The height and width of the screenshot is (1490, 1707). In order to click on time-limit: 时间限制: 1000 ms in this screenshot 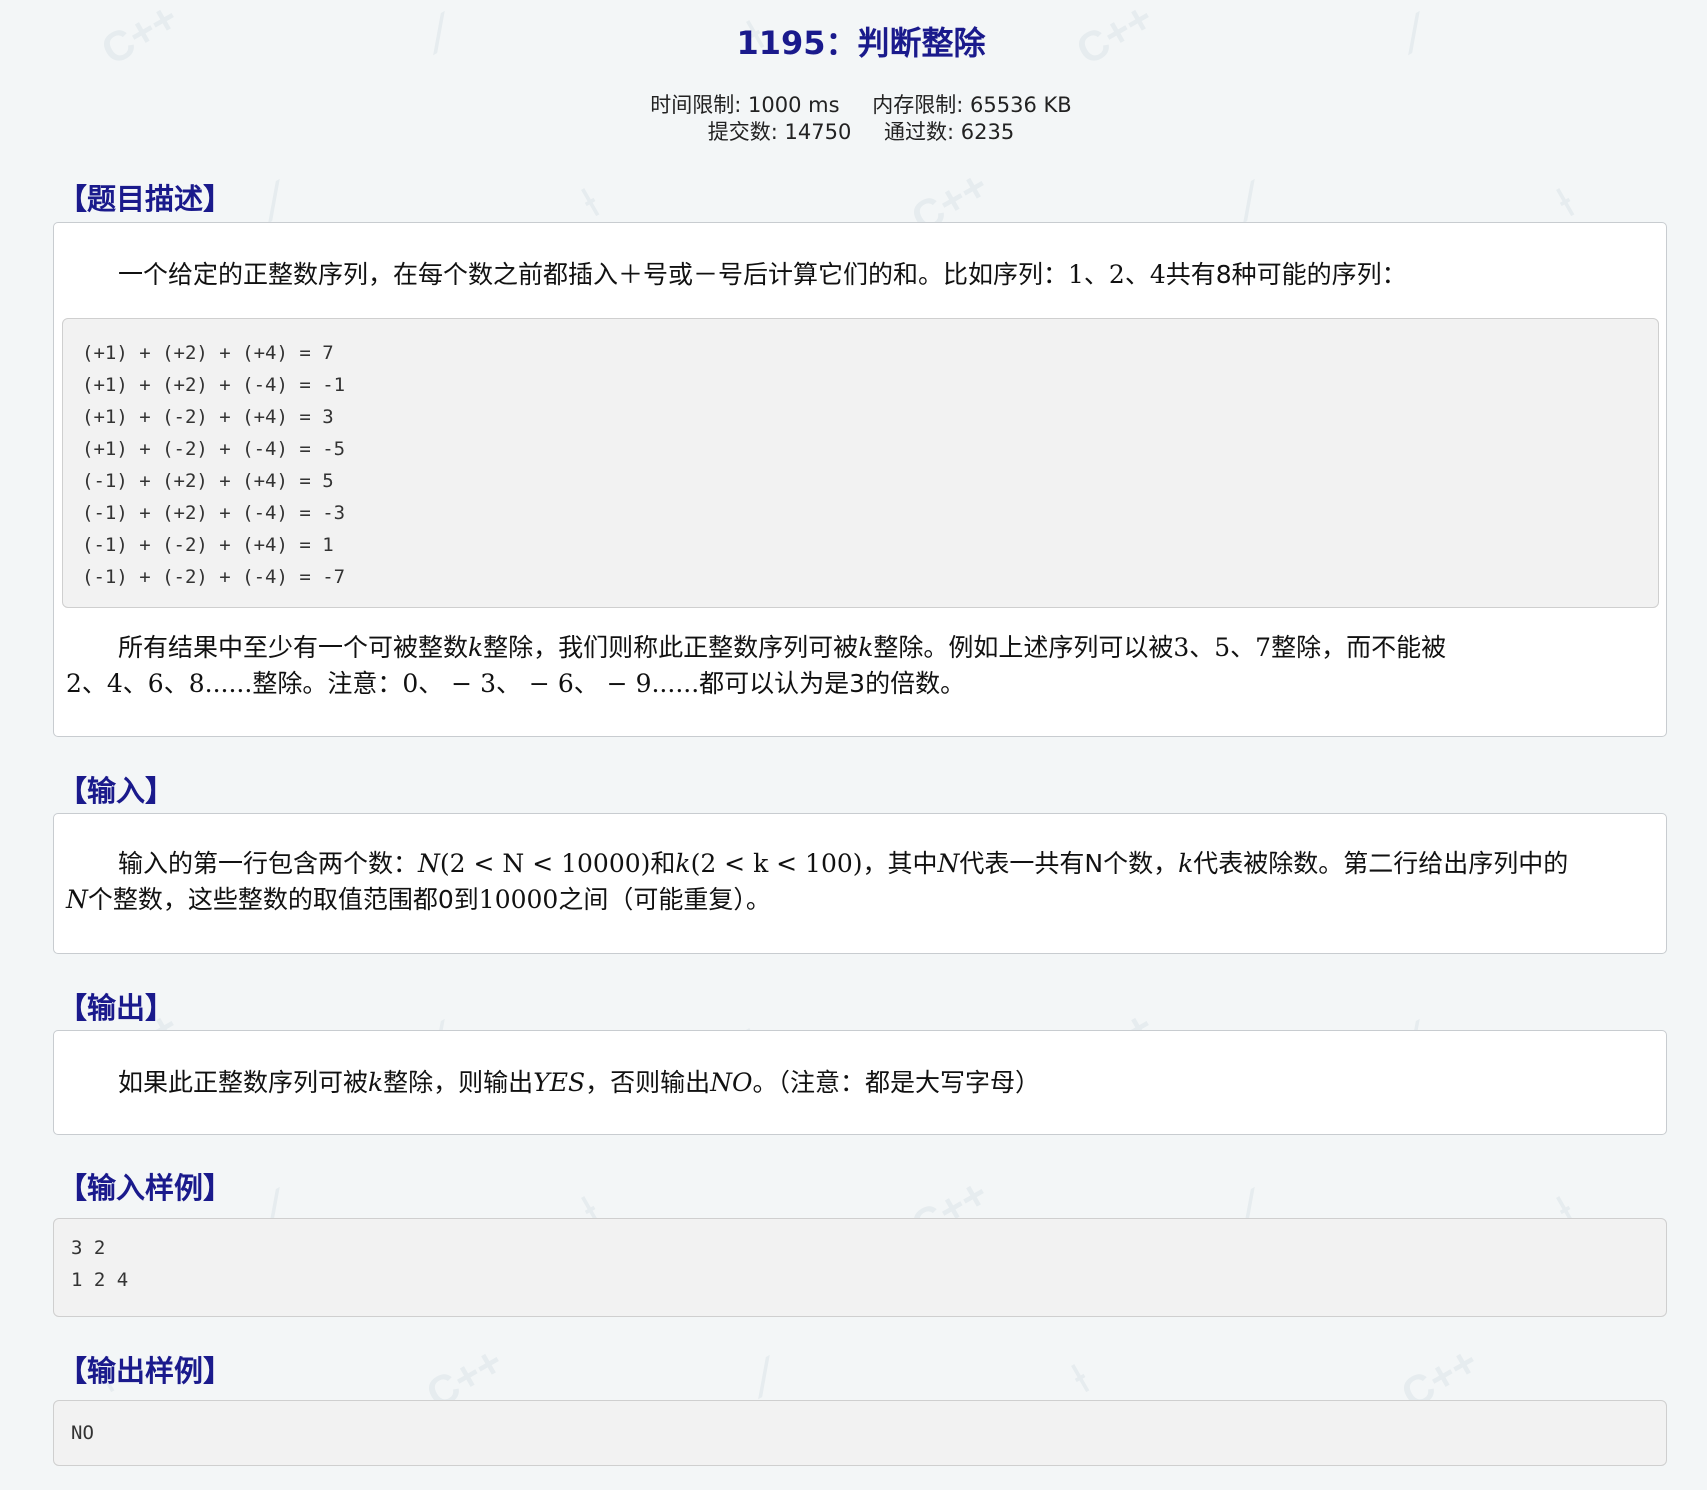, I will do `click(745, 105)`.